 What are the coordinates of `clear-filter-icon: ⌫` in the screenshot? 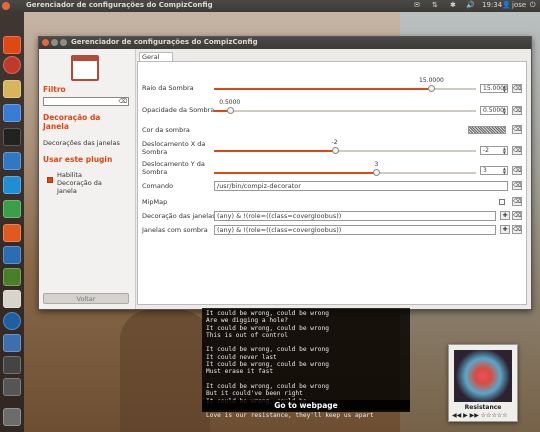 It's located at (123, 101).